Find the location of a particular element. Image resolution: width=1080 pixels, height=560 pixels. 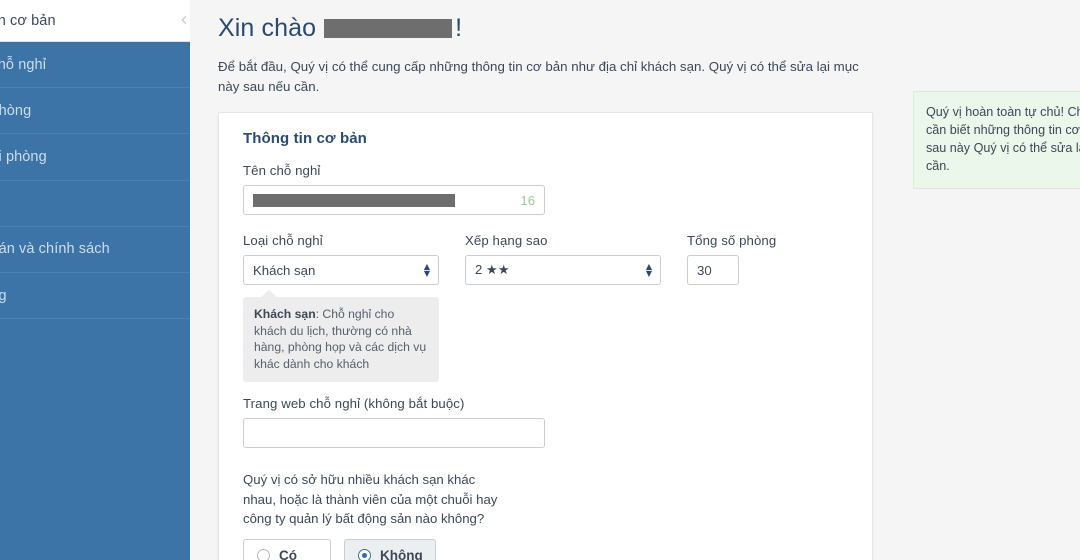

property-type-select: Khách sạn ▲ ▼ is located at coordinates (341, 270).